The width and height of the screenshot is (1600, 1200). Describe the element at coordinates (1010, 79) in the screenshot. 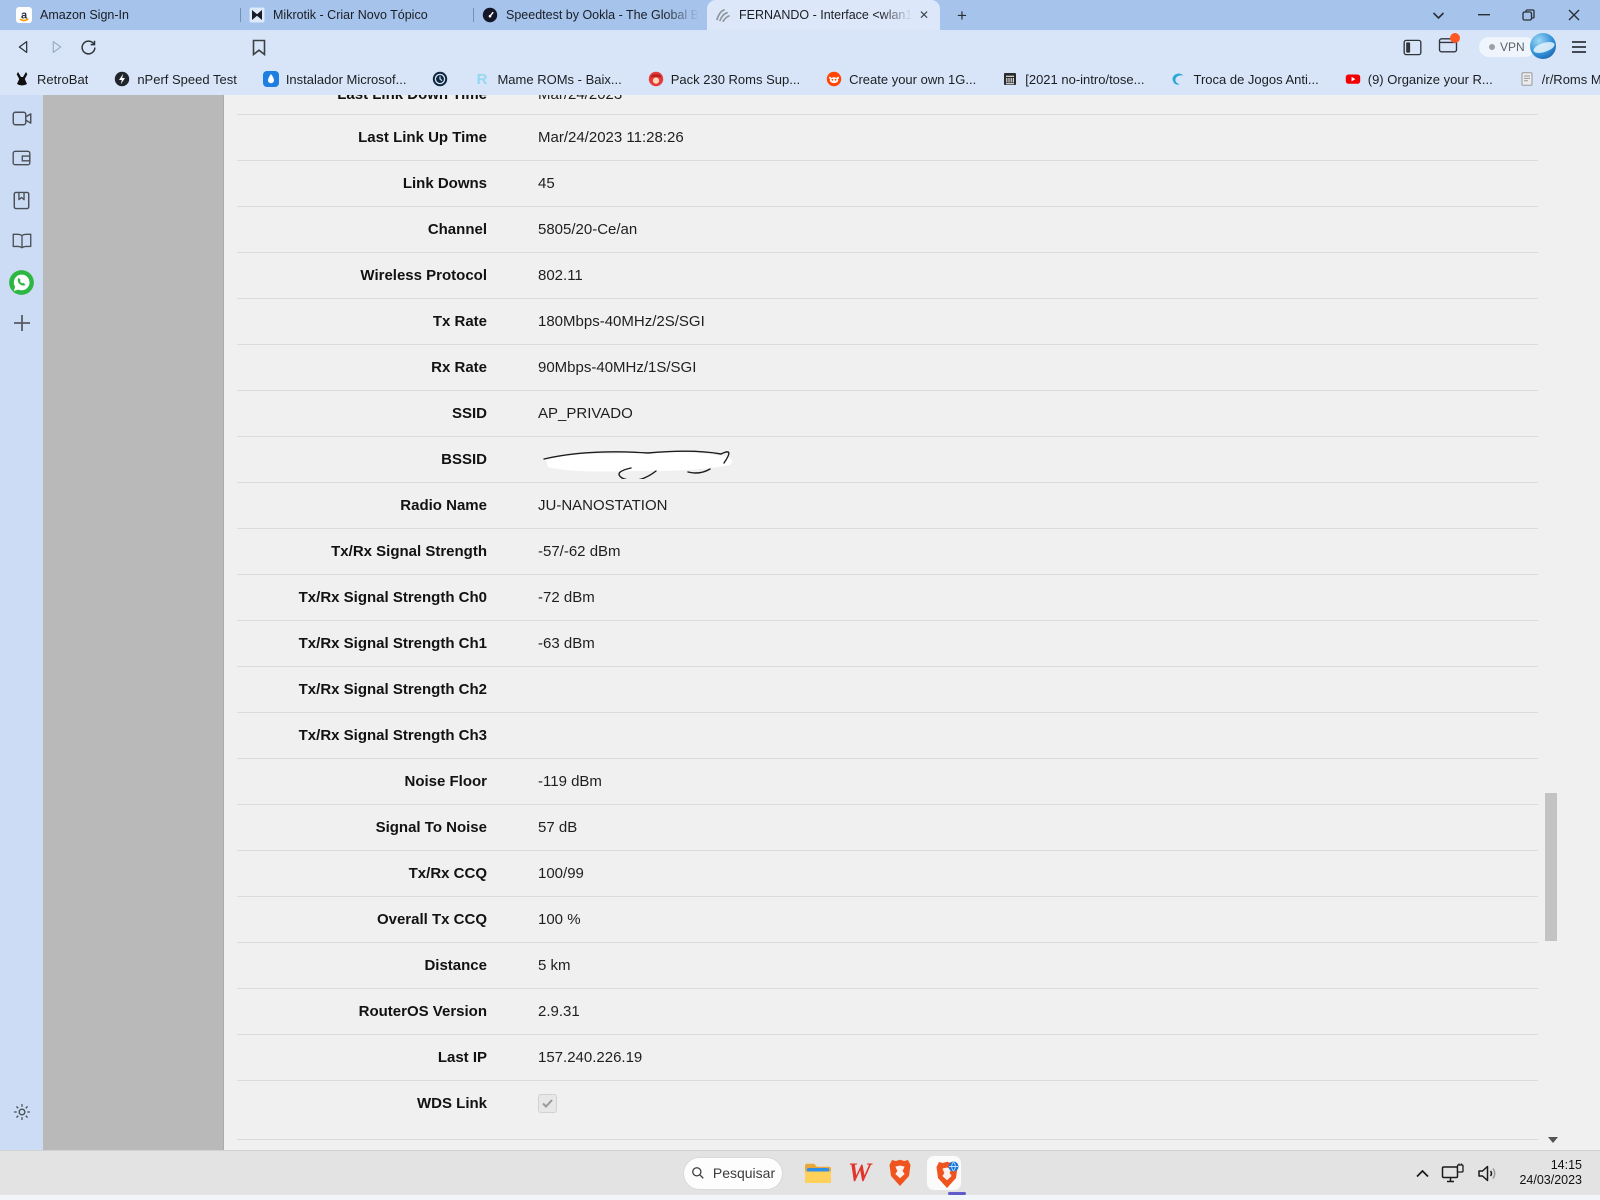

I see `archive-bookmark-icon` at that location.